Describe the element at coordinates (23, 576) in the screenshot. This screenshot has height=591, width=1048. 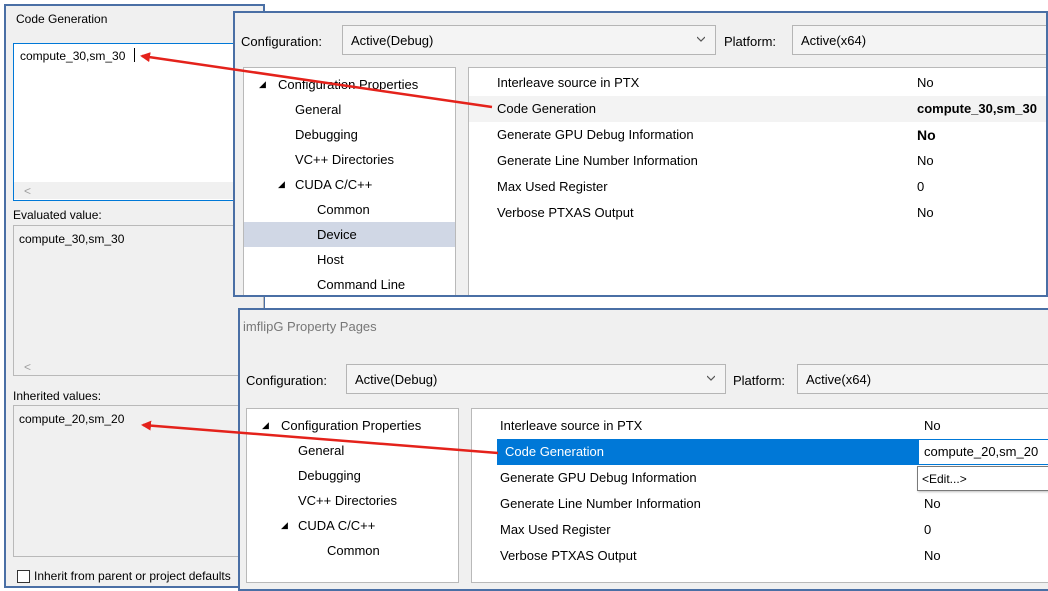
I see `inherit-checkbox` at that location.